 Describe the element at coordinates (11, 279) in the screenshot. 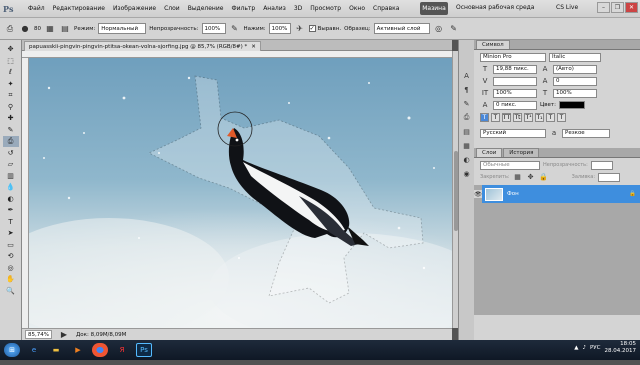

I see `hand-tool-icon: ✋` at that location.